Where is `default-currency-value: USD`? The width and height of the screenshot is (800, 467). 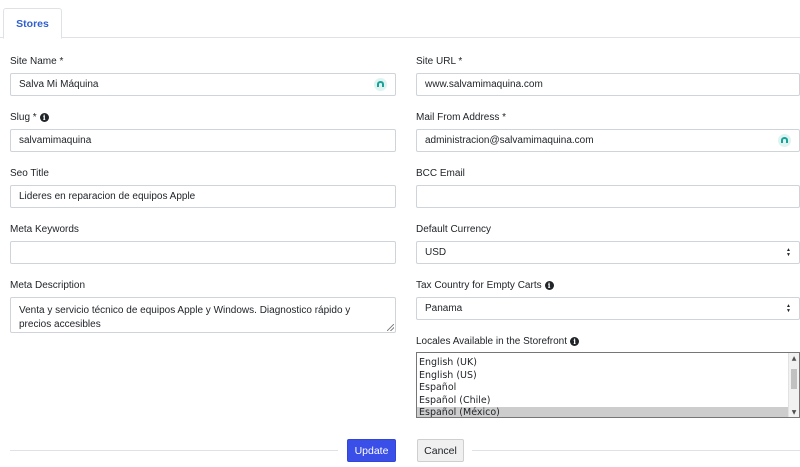
default-currency-value: USD is located at coordinates (436, 252).